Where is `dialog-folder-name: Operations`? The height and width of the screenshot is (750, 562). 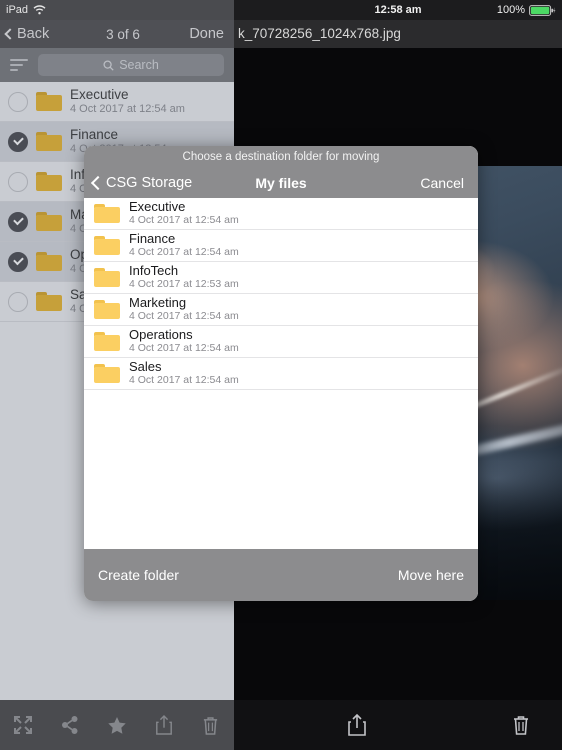
dialog-folder-name: Operations is located at coordinates (161, 334).